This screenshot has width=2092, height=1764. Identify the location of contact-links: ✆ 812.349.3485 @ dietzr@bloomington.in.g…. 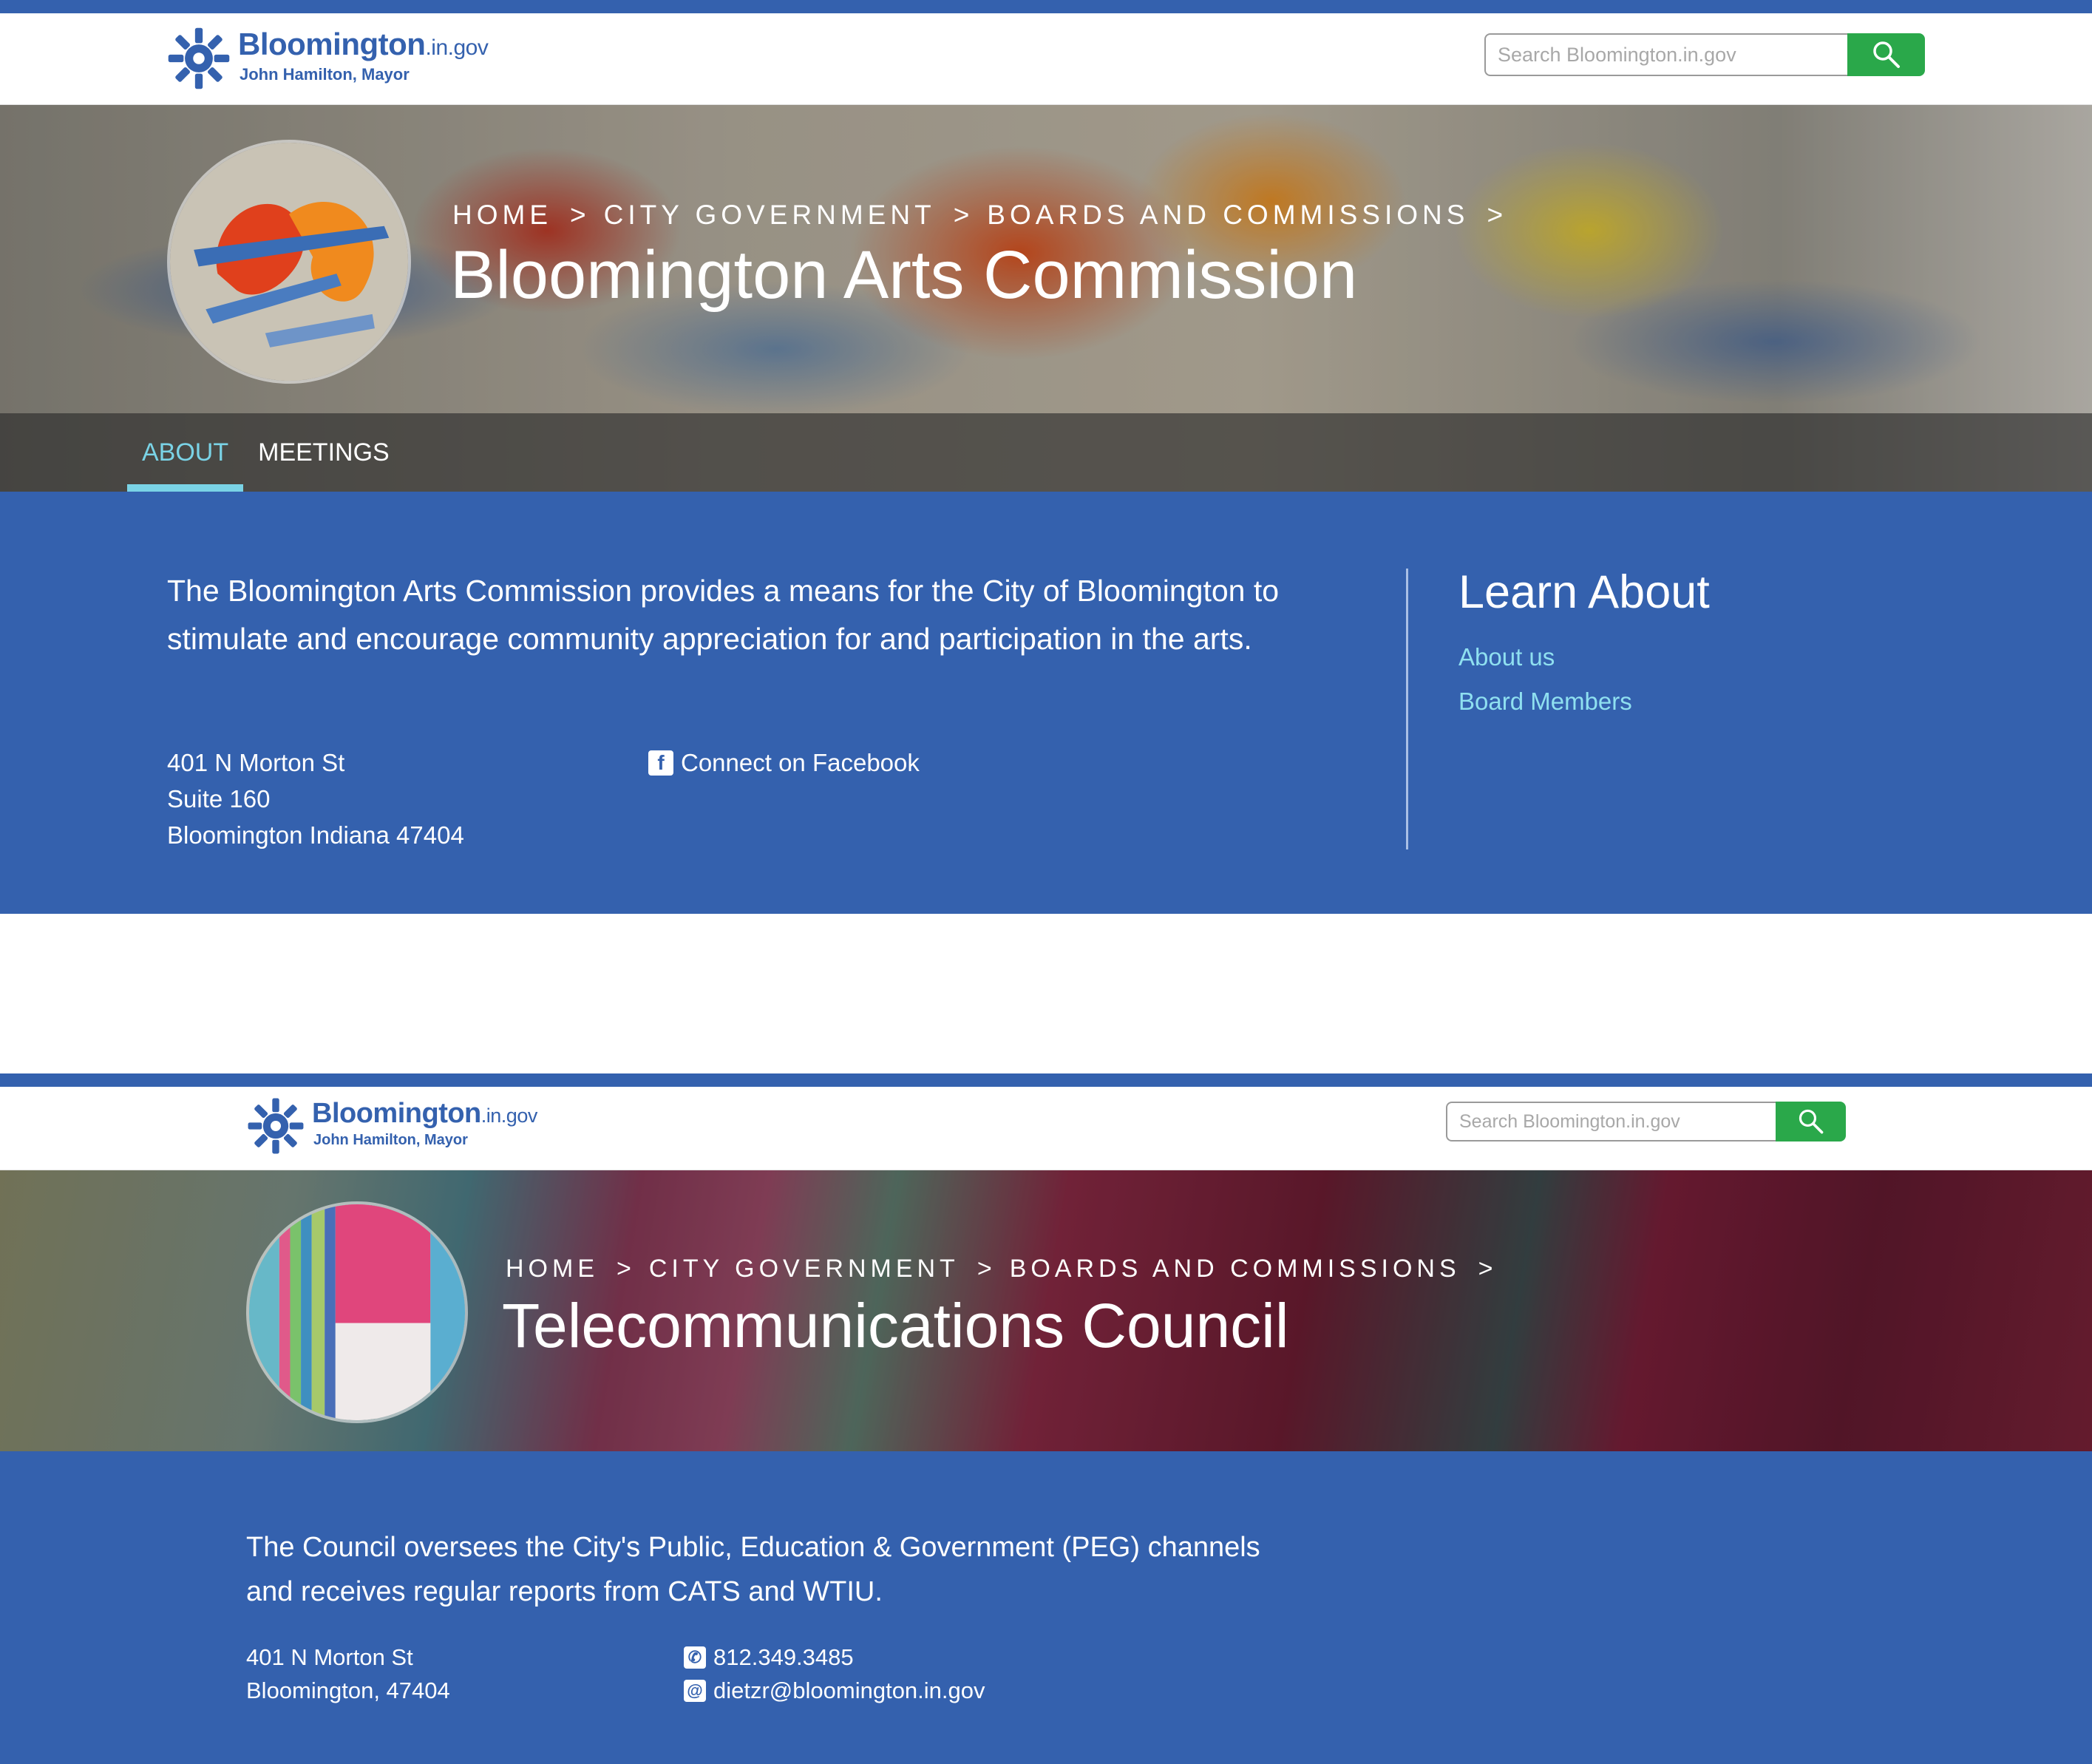
(834, 1674).